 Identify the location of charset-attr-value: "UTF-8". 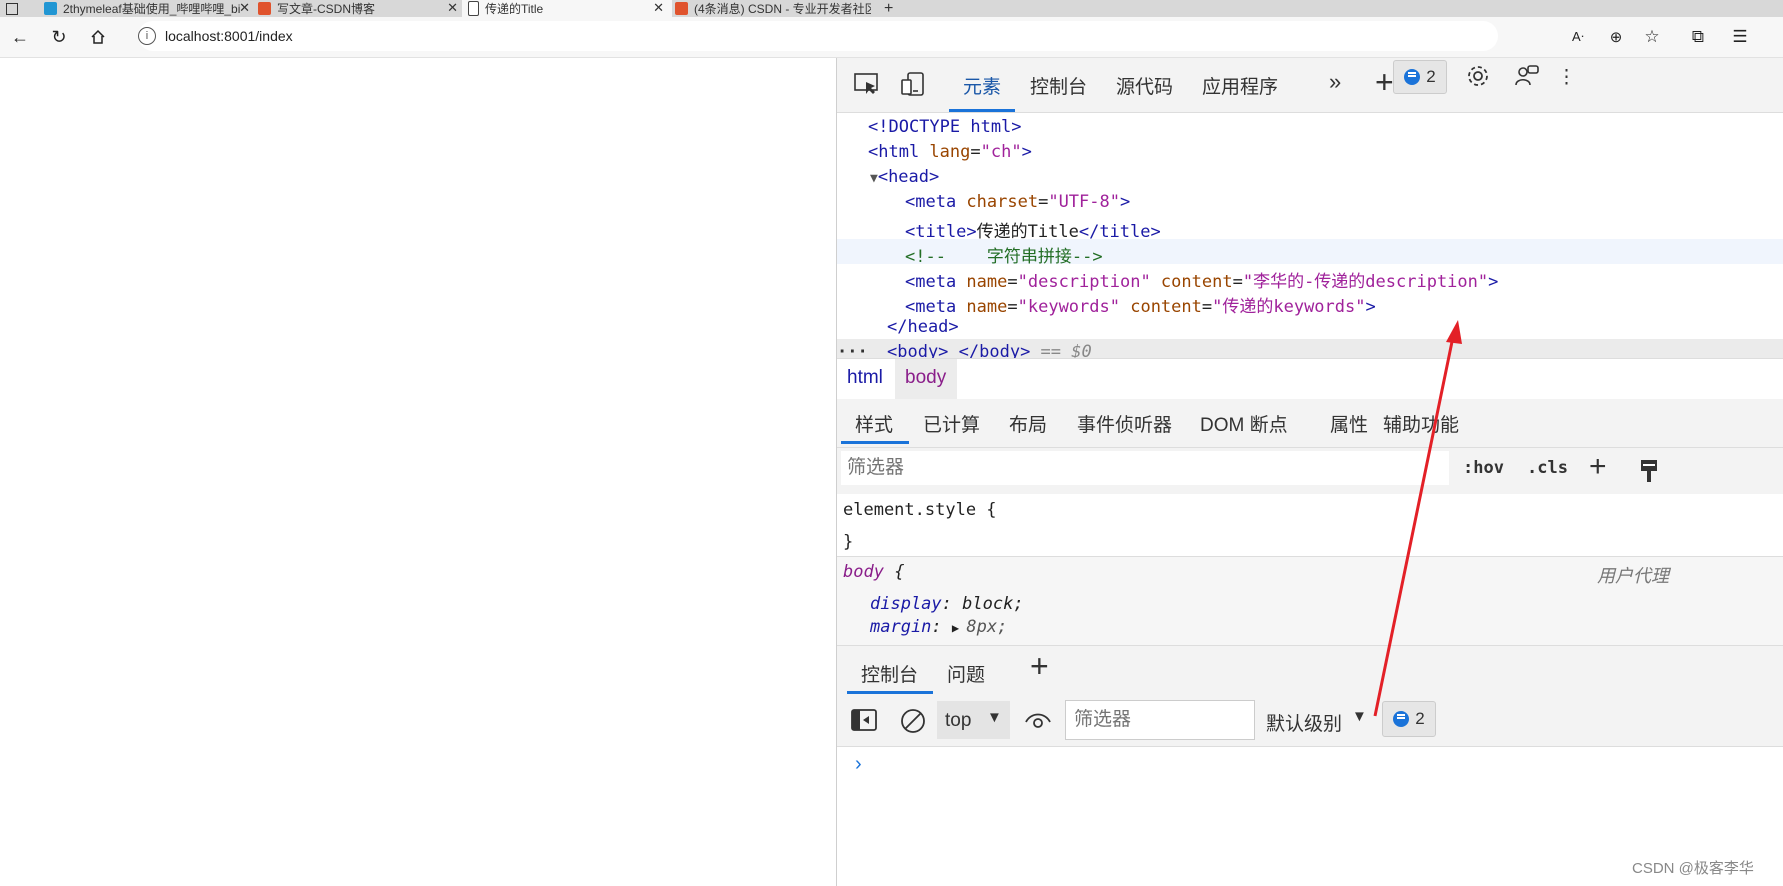
(1084, 202).